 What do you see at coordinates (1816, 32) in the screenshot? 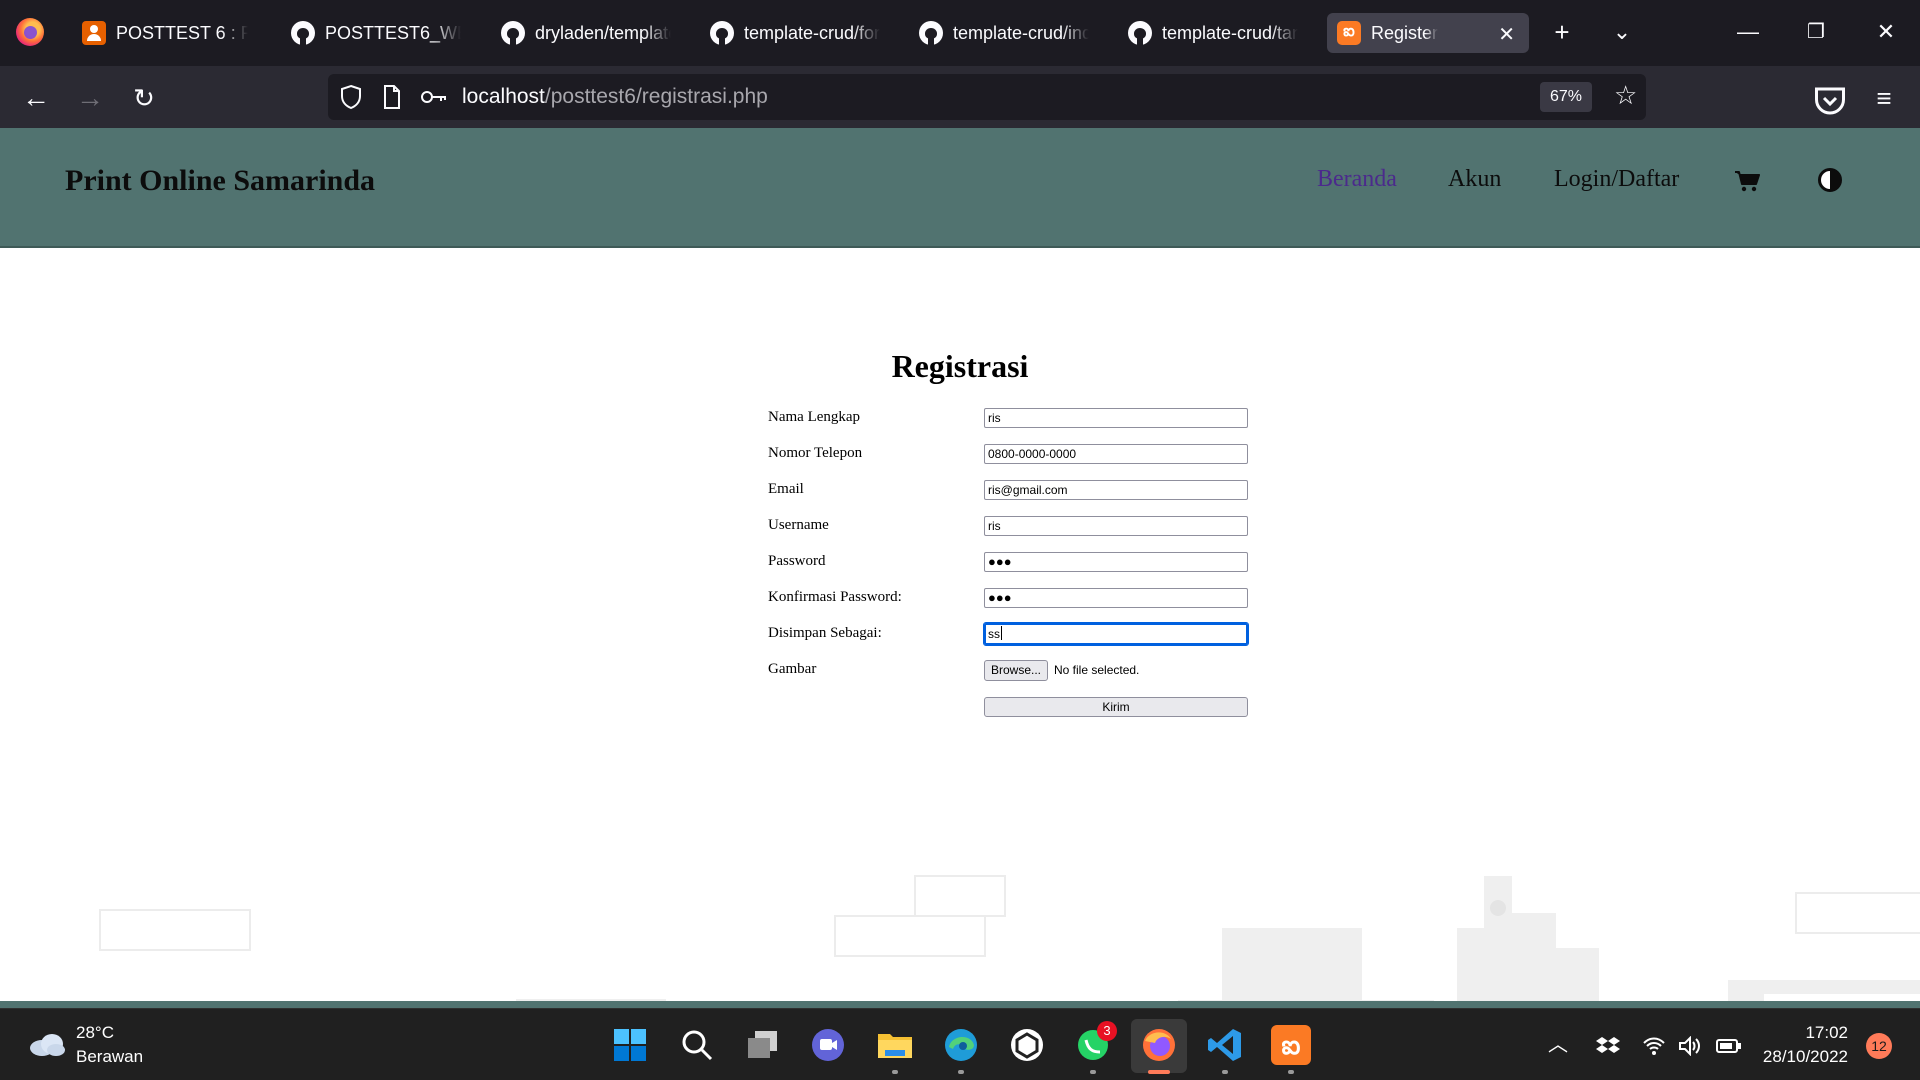
I see `restore-window-button: ❐` at bounding box center [1816, 32].